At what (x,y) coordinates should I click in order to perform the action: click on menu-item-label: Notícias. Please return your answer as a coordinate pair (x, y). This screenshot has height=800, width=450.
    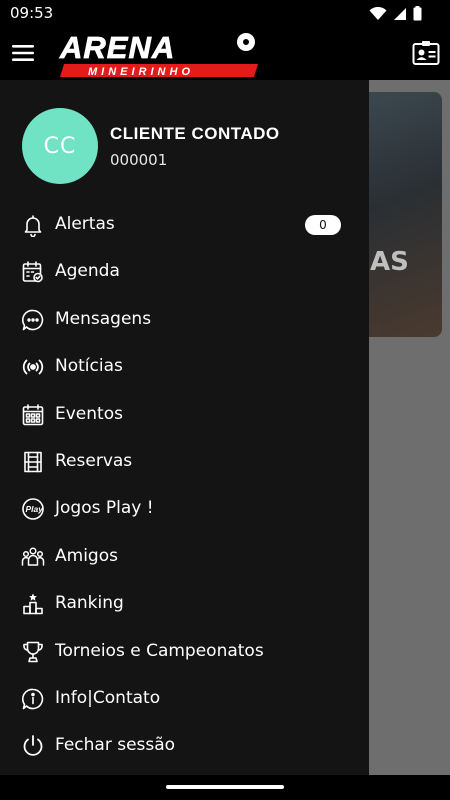
    Looking at the image, I should click on (89, 366).